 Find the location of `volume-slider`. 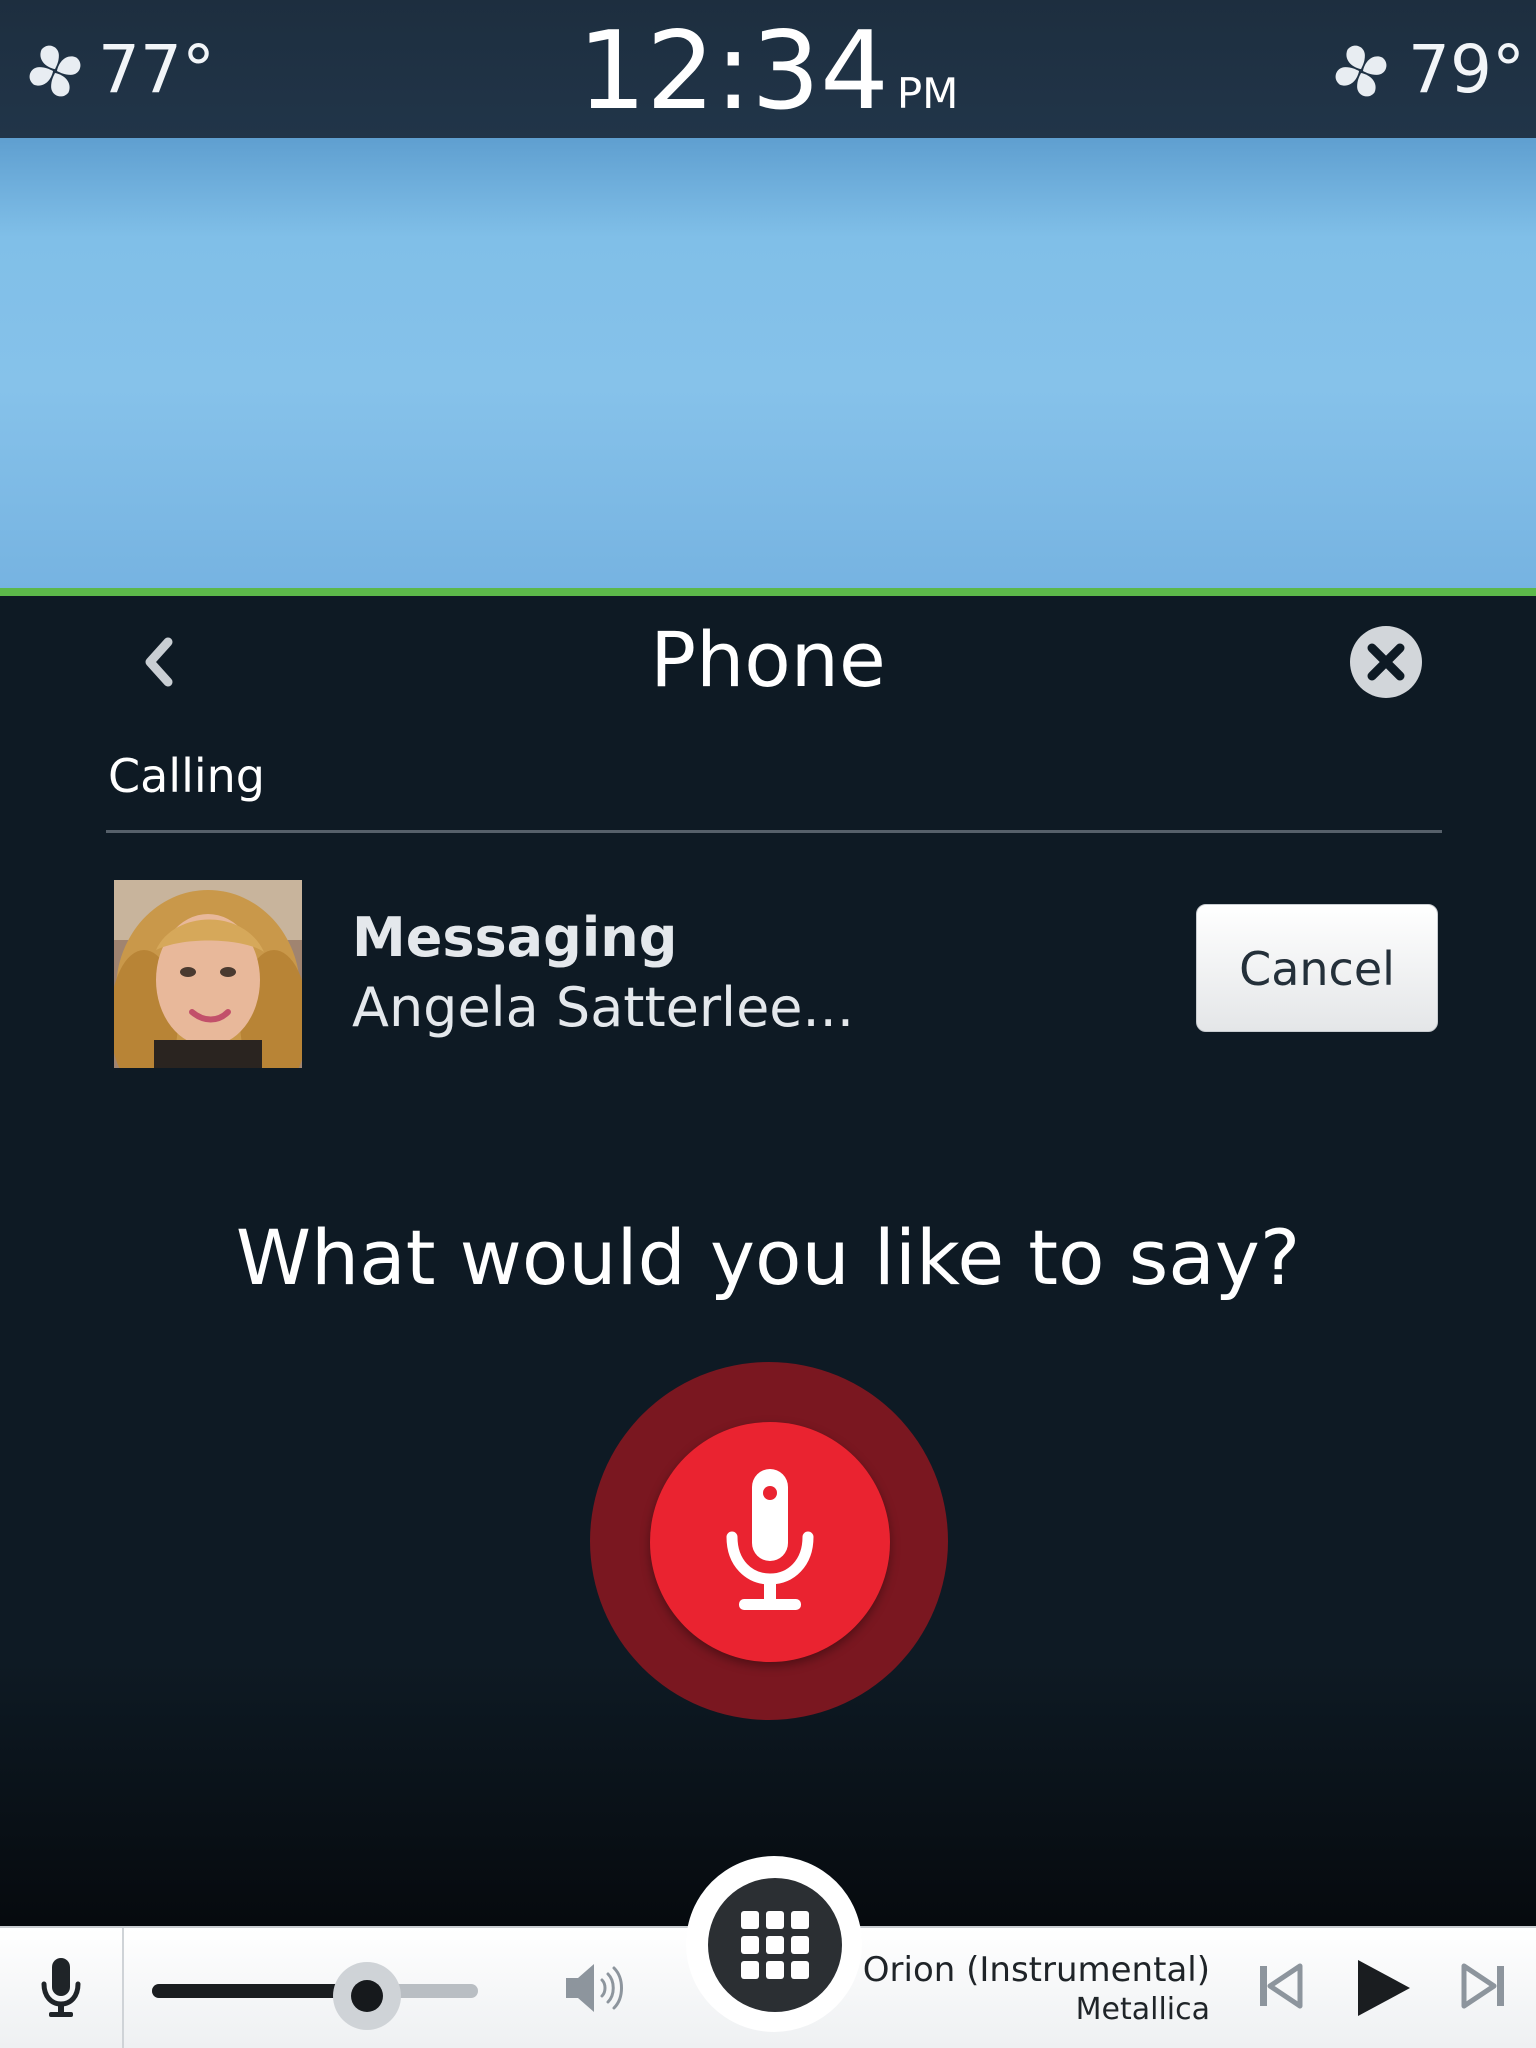

volume-slider is located at coordinates (315, 1991).